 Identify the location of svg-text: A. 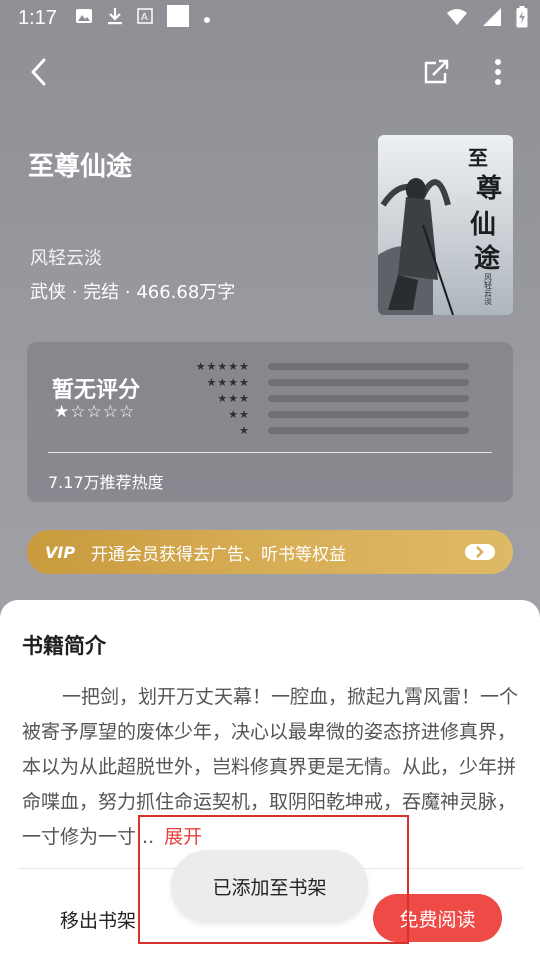
(144, 17).